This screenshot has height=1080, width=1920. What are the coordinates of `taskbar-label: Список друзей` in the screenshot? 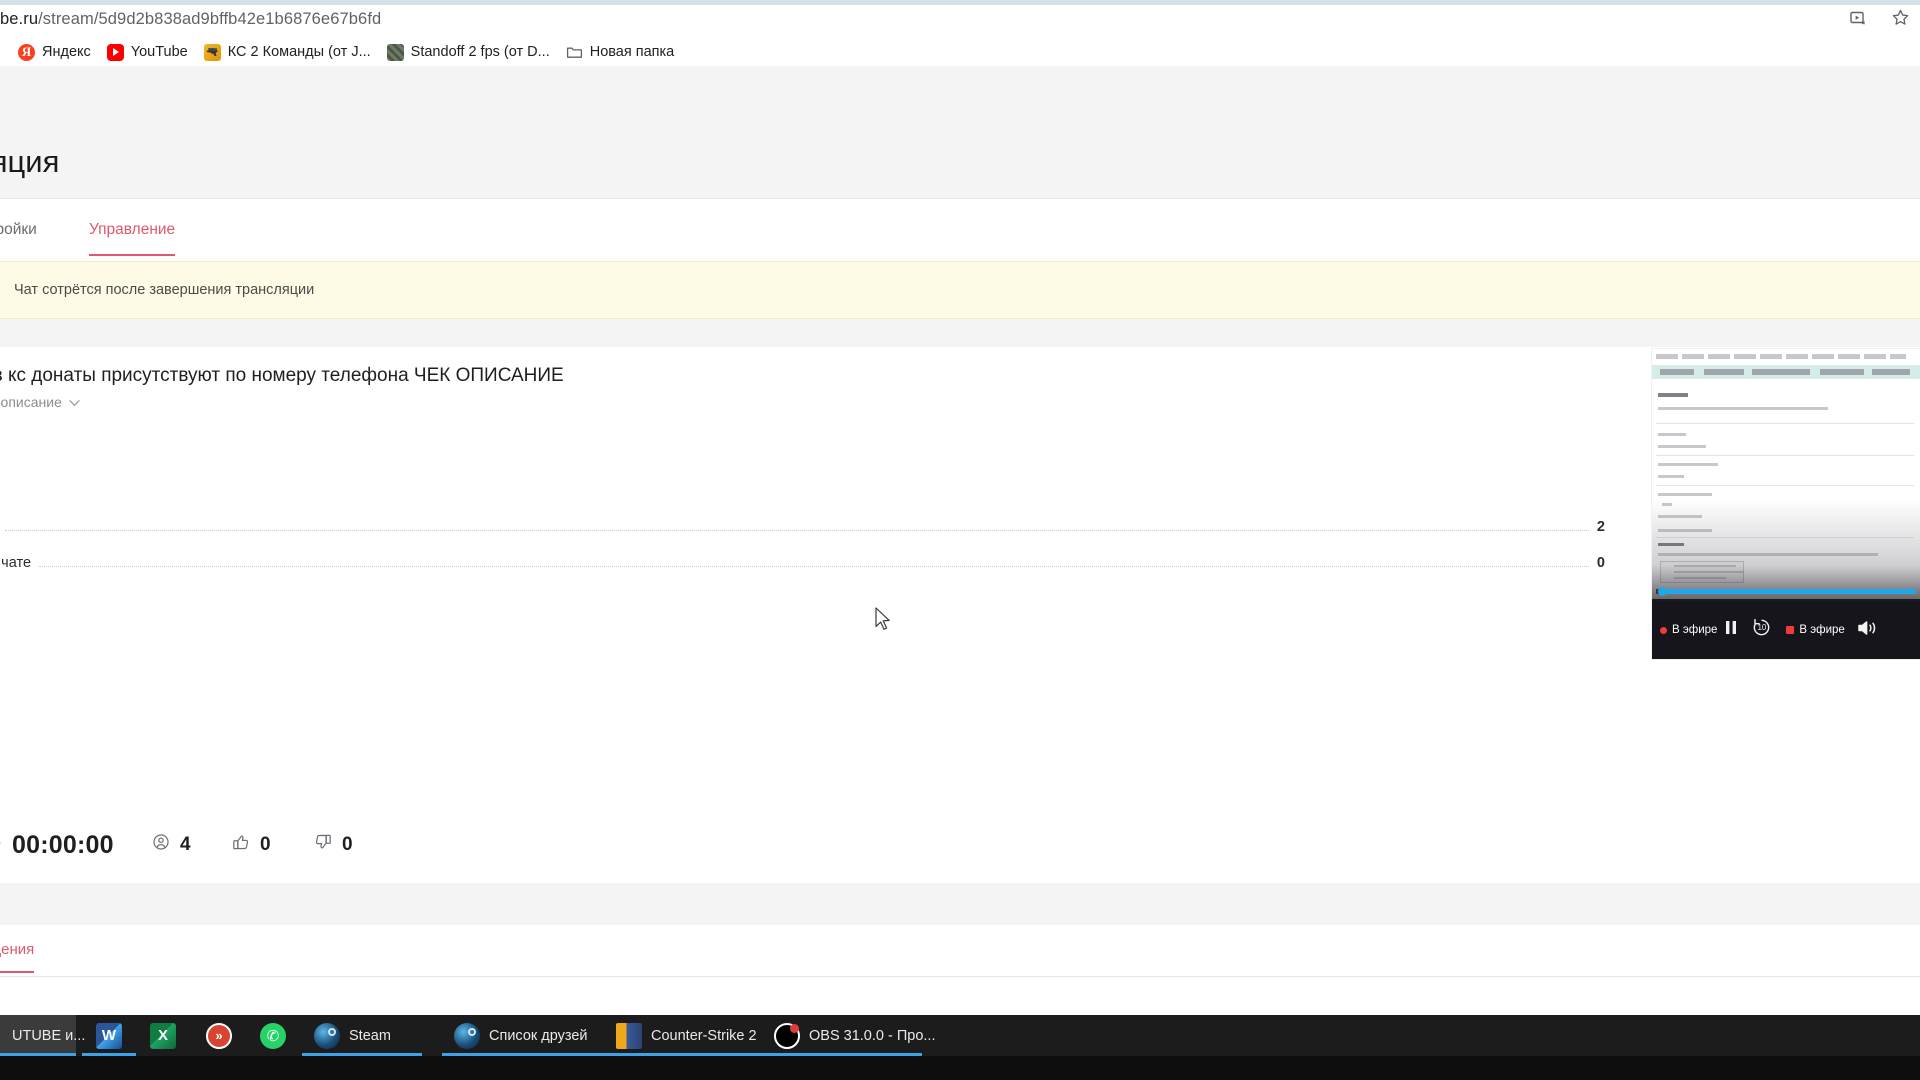 It's located at (538, 1035).